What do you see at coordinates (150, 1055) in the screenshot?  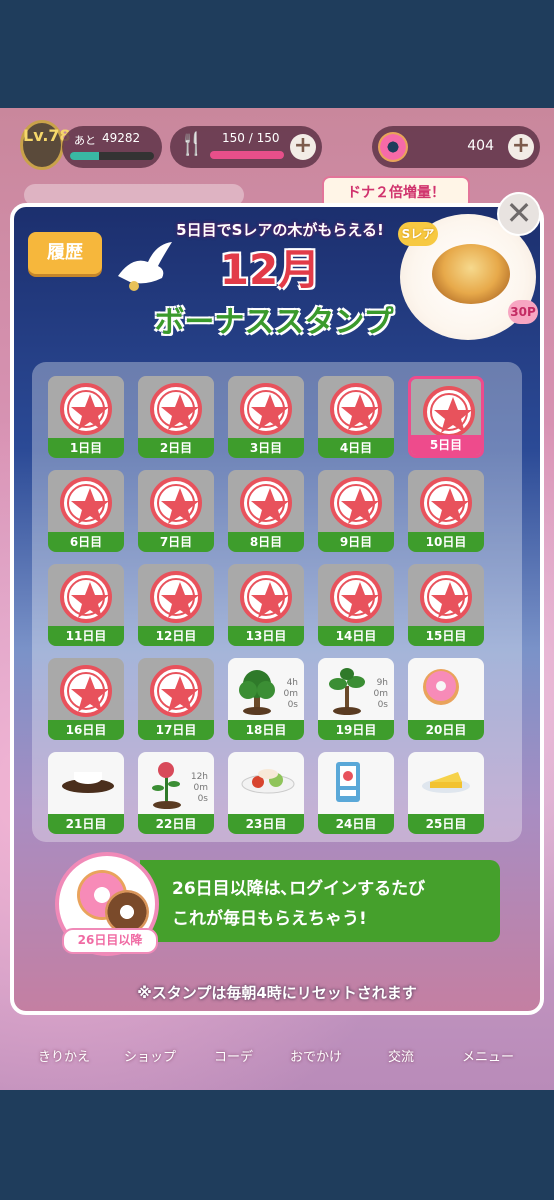 I see `nav-shop: ショップ` at bounding box center [150, 1055].